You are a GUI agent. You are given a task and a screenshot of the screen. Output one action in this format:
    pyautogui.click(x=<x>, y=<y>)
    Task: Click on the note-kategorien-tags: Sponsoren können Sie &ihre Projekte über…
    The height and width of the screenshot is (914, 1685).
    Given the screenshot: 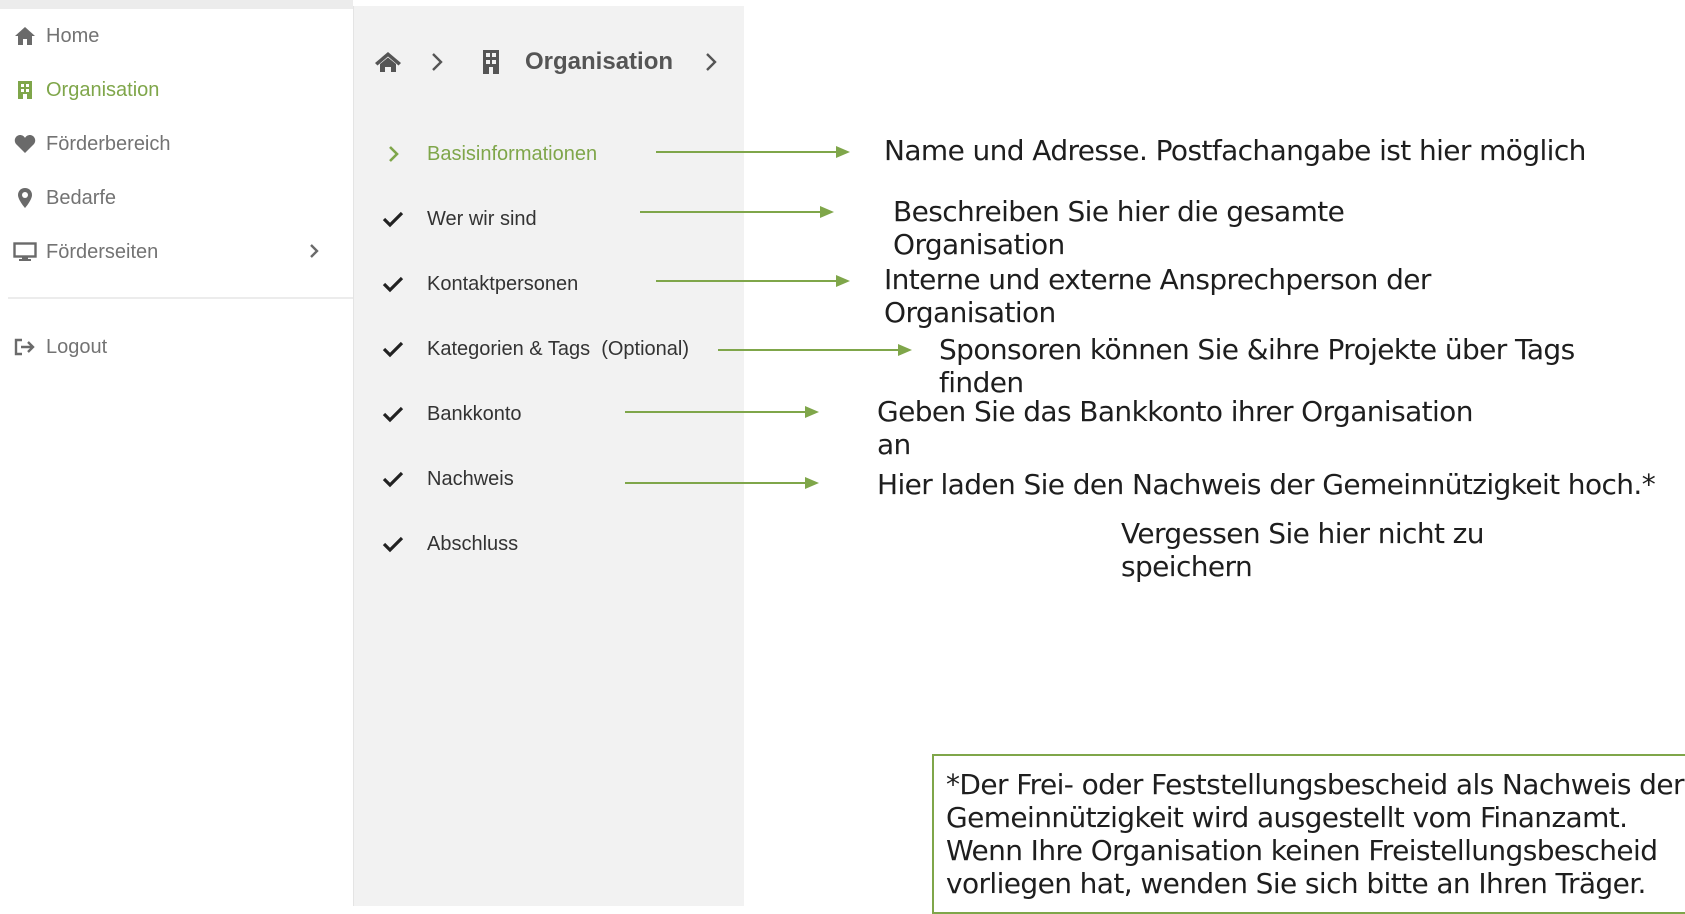 What is the action you would take?
    pyautogui.click(x=1257, y=366)
    